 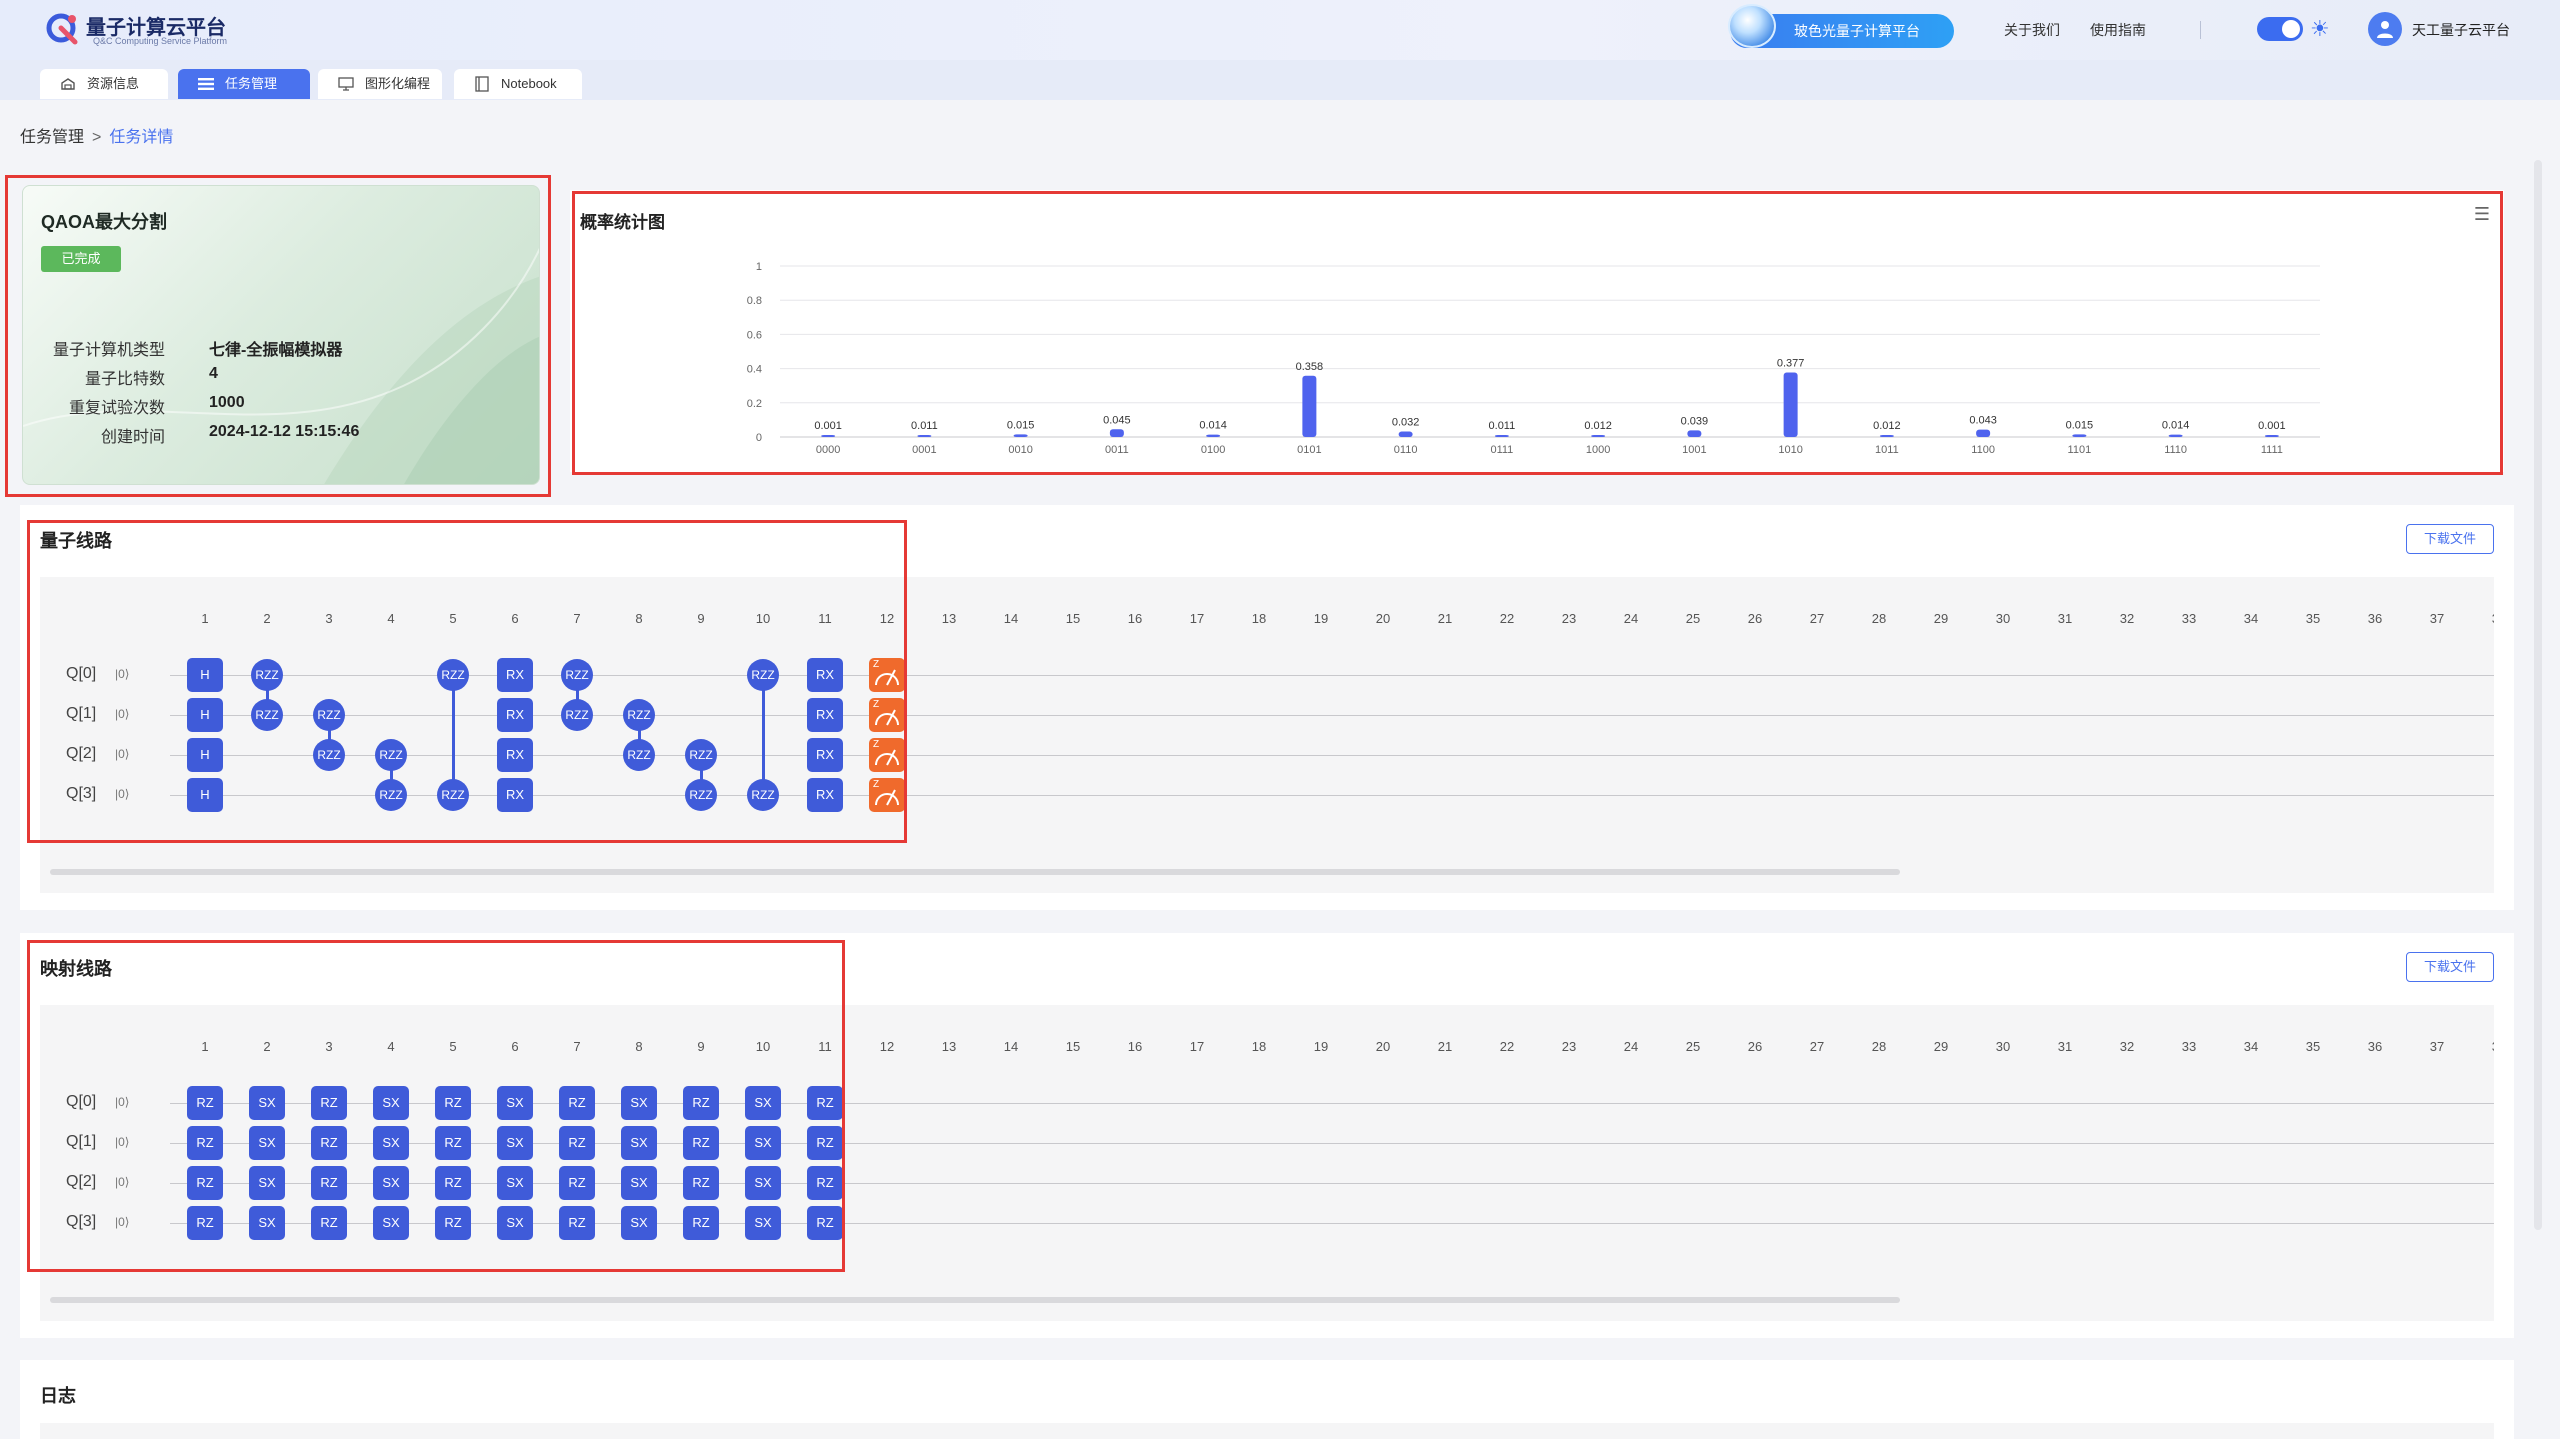 What do you see at coordinates (1841, 26) in the screenshot?
I see `promo-button: 玻色光量子计算平台` at bounding box center [1841, 26].